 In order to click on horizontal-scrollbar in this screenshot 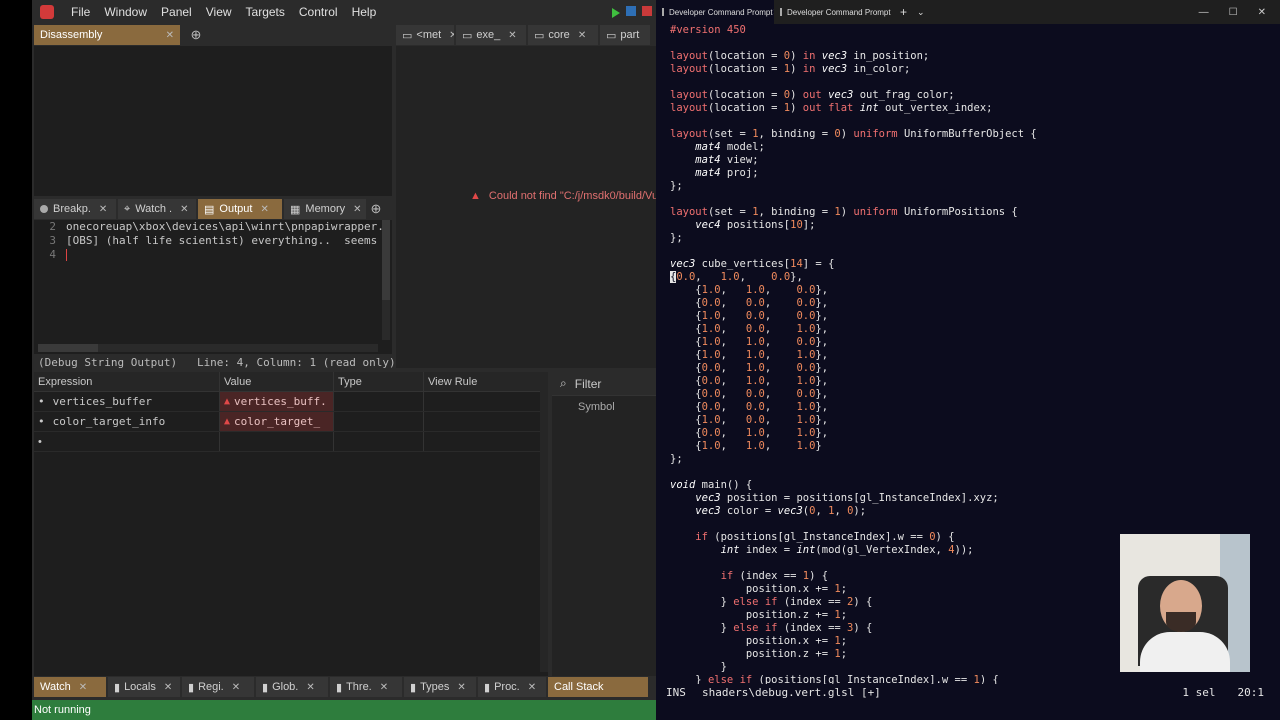, I will do `click(208, 348)`.